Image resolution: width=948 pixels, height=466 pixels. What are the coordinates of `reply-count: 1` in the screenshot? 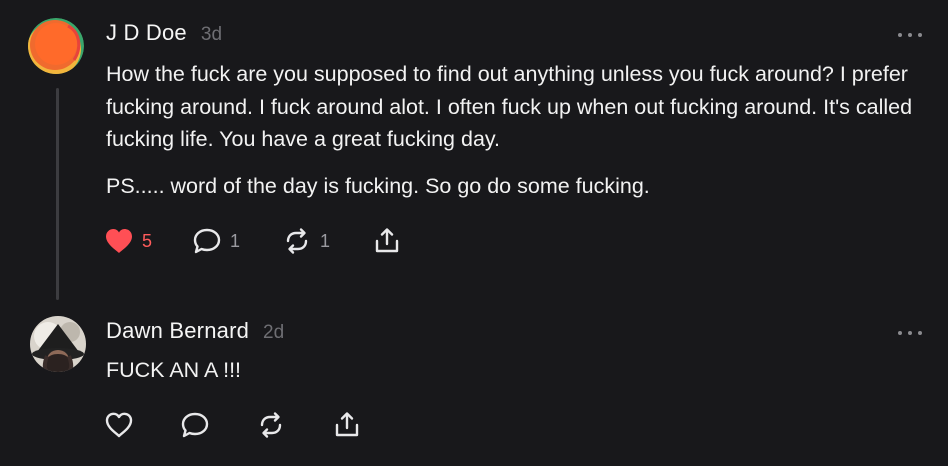 It's located at (235, 240).